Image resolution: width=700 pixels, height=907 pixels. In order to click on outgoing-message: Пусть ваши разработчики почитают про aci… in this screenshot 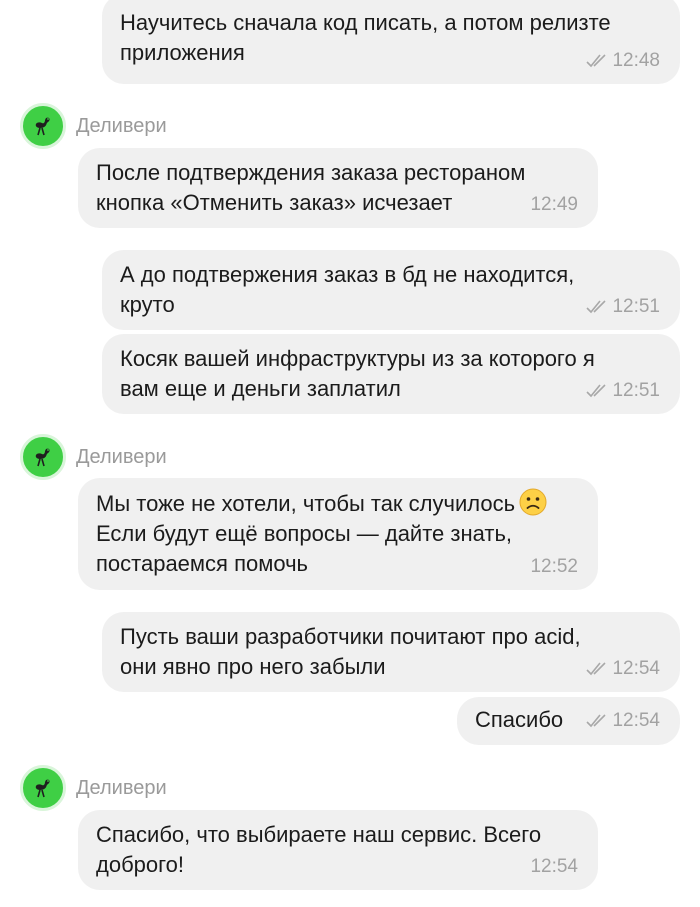, I will do `click(391, 652)`.